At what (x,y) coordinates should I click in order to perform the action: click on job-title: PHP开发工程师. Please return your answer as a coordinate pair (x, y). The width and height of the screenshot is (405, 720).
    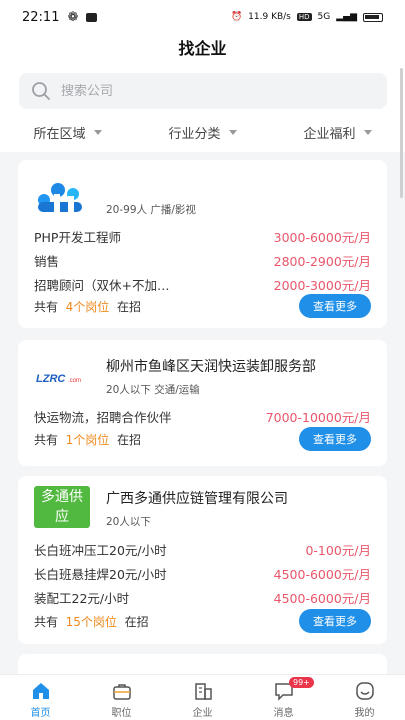
    Looking at the image, I should click on (77, 237).